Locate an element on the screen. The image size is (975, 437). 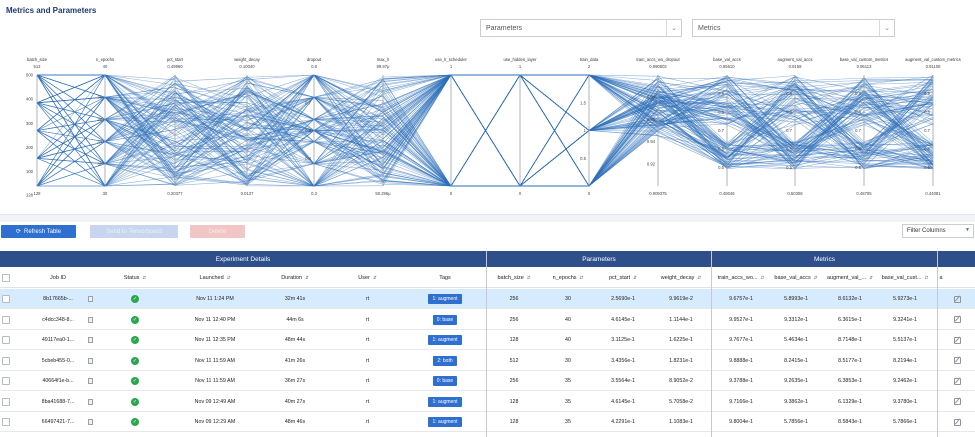
cell-n-epochs: 35 is located at coordinates (568, 401).